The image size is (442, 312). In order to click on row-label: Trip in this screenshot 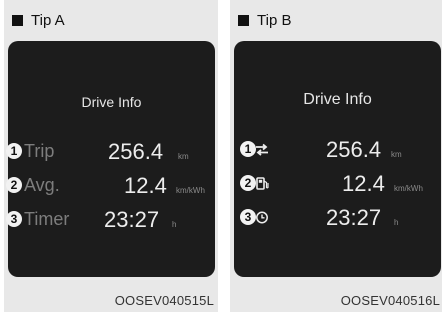, I will do `click(39, 151)`.